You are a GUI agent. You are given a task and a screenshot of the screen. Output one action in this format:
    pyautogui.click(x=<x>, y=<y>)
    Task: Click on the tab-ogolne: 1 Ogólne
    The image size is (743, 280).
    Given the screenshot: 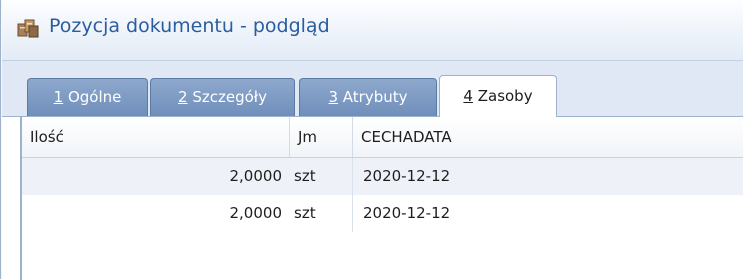 What is the action you would take?
    pyautogui.click(x=87, y=97)
    